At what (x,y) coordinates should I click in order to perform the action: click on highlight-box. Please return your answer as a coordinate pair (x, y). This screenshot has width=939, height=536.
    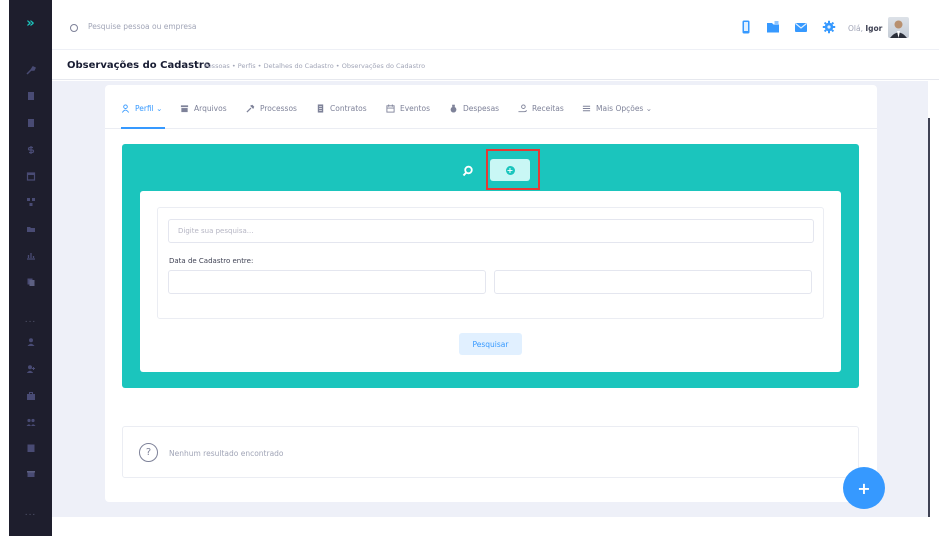
    Looking at the image, I should click on (513, 169).